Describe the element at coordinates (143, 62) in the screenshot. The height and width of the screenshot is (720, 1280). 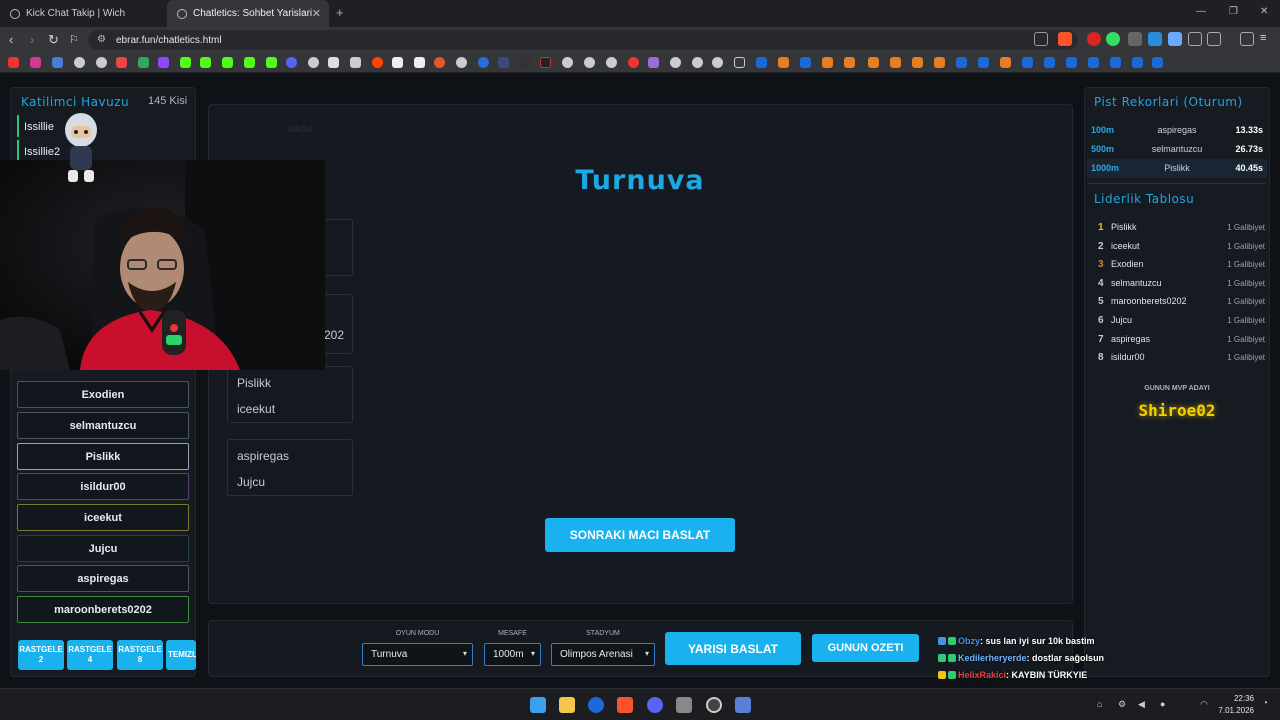
I see `drive-bookmark-icon` at that location.